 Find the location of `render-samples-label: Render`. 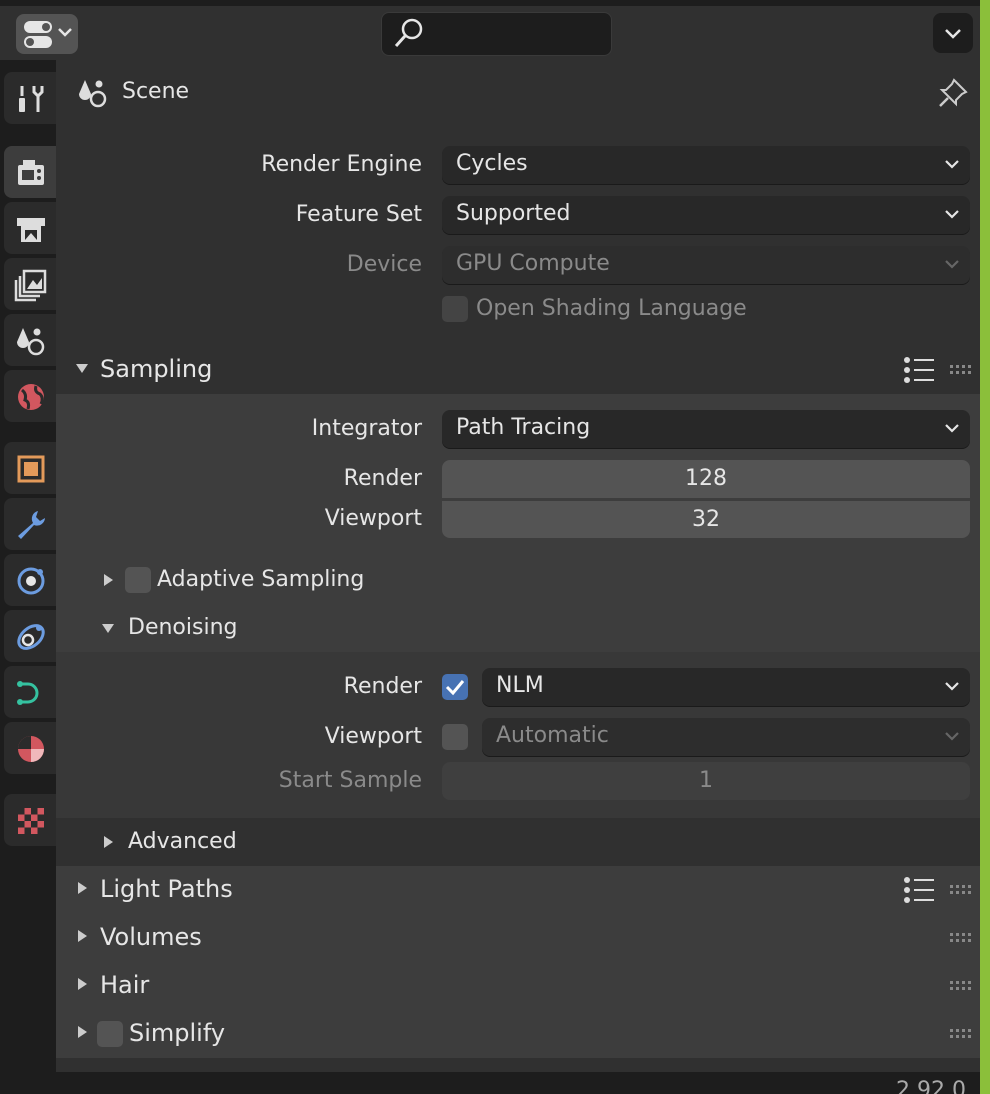

render-samples-label: Render is located at coordinates (382, 478).